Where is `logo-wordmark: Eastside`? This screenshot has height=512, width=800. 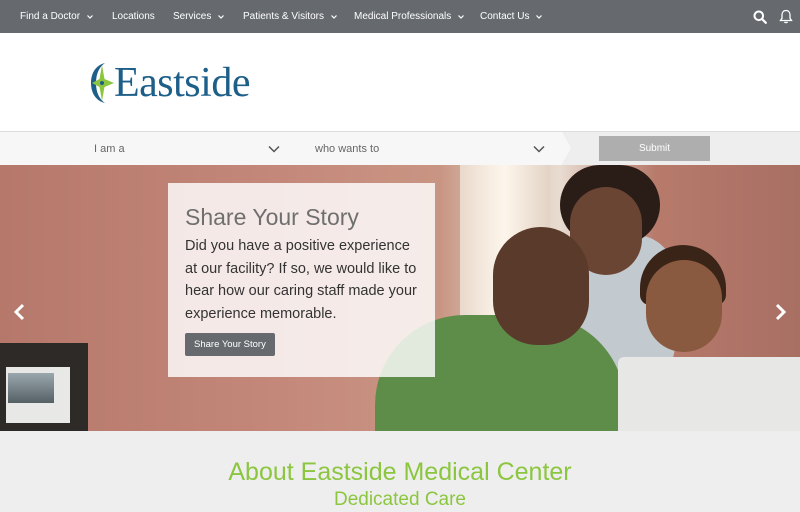 logo-wordmark: Eastside is located at coordinates (182, 83).